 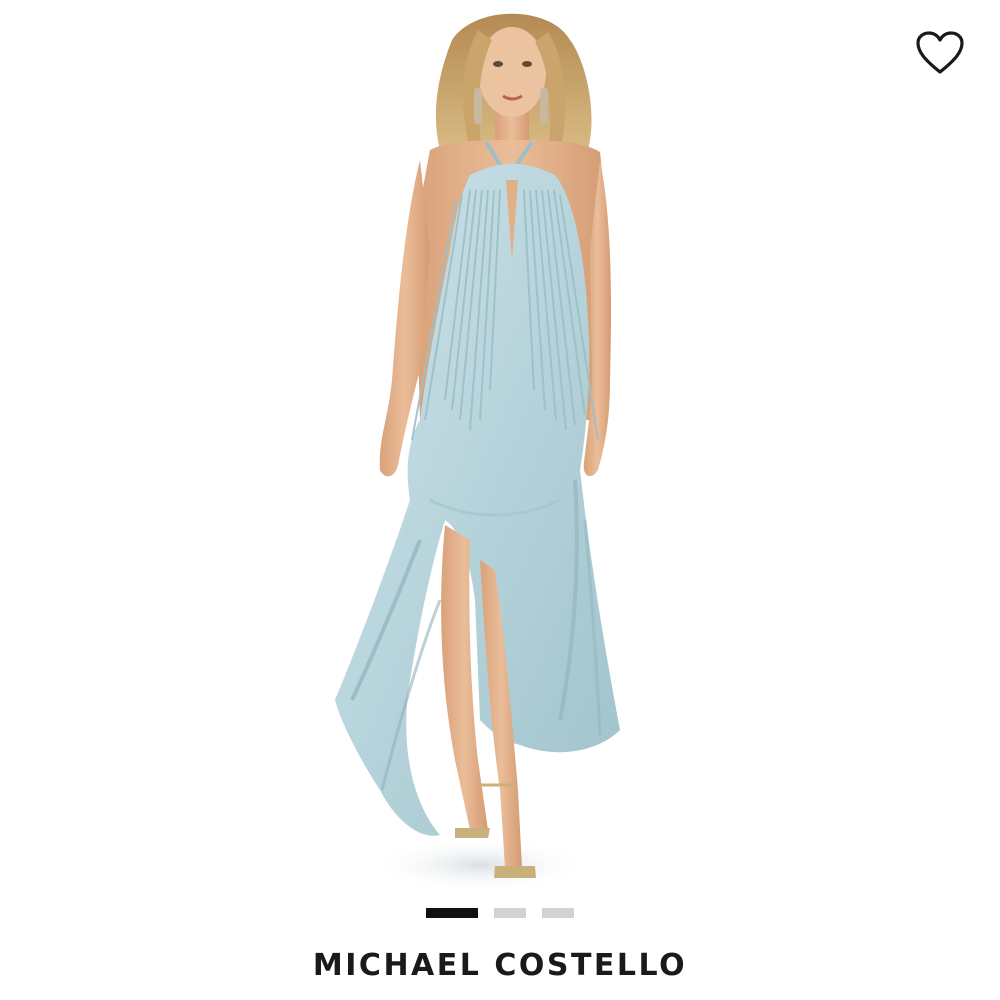 I want to click on image-carousel-indicators, so click(x=500, y=913).